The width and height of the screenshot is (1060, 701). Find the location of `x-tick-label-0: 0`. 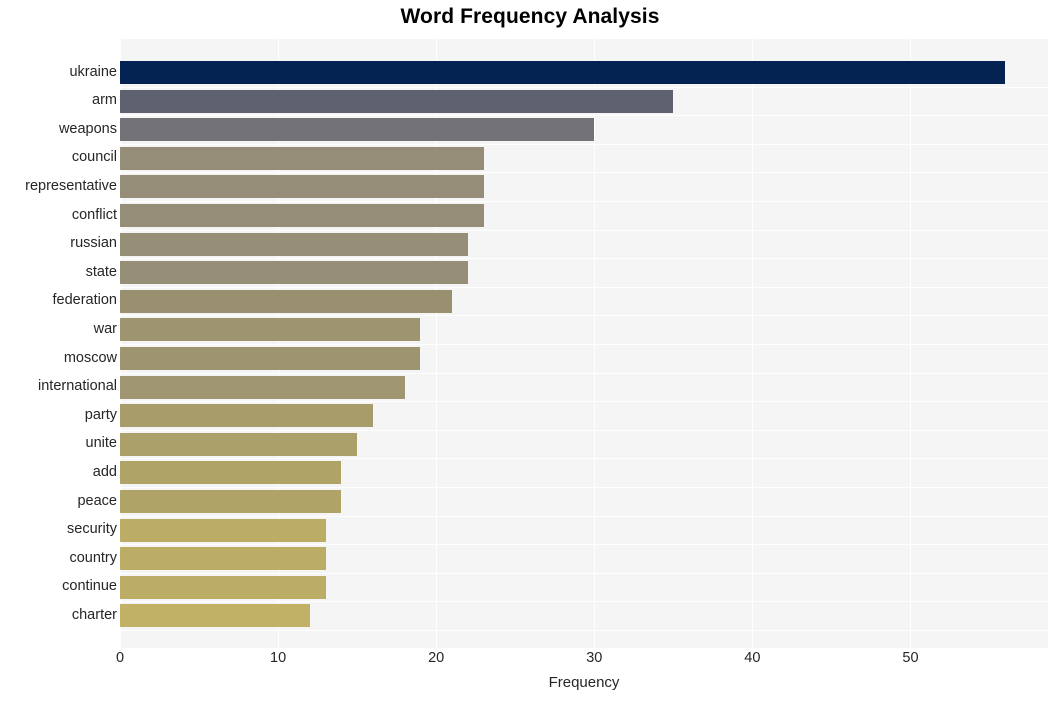

x-tick-label-0: 0 is located at coordinates (120, 658).